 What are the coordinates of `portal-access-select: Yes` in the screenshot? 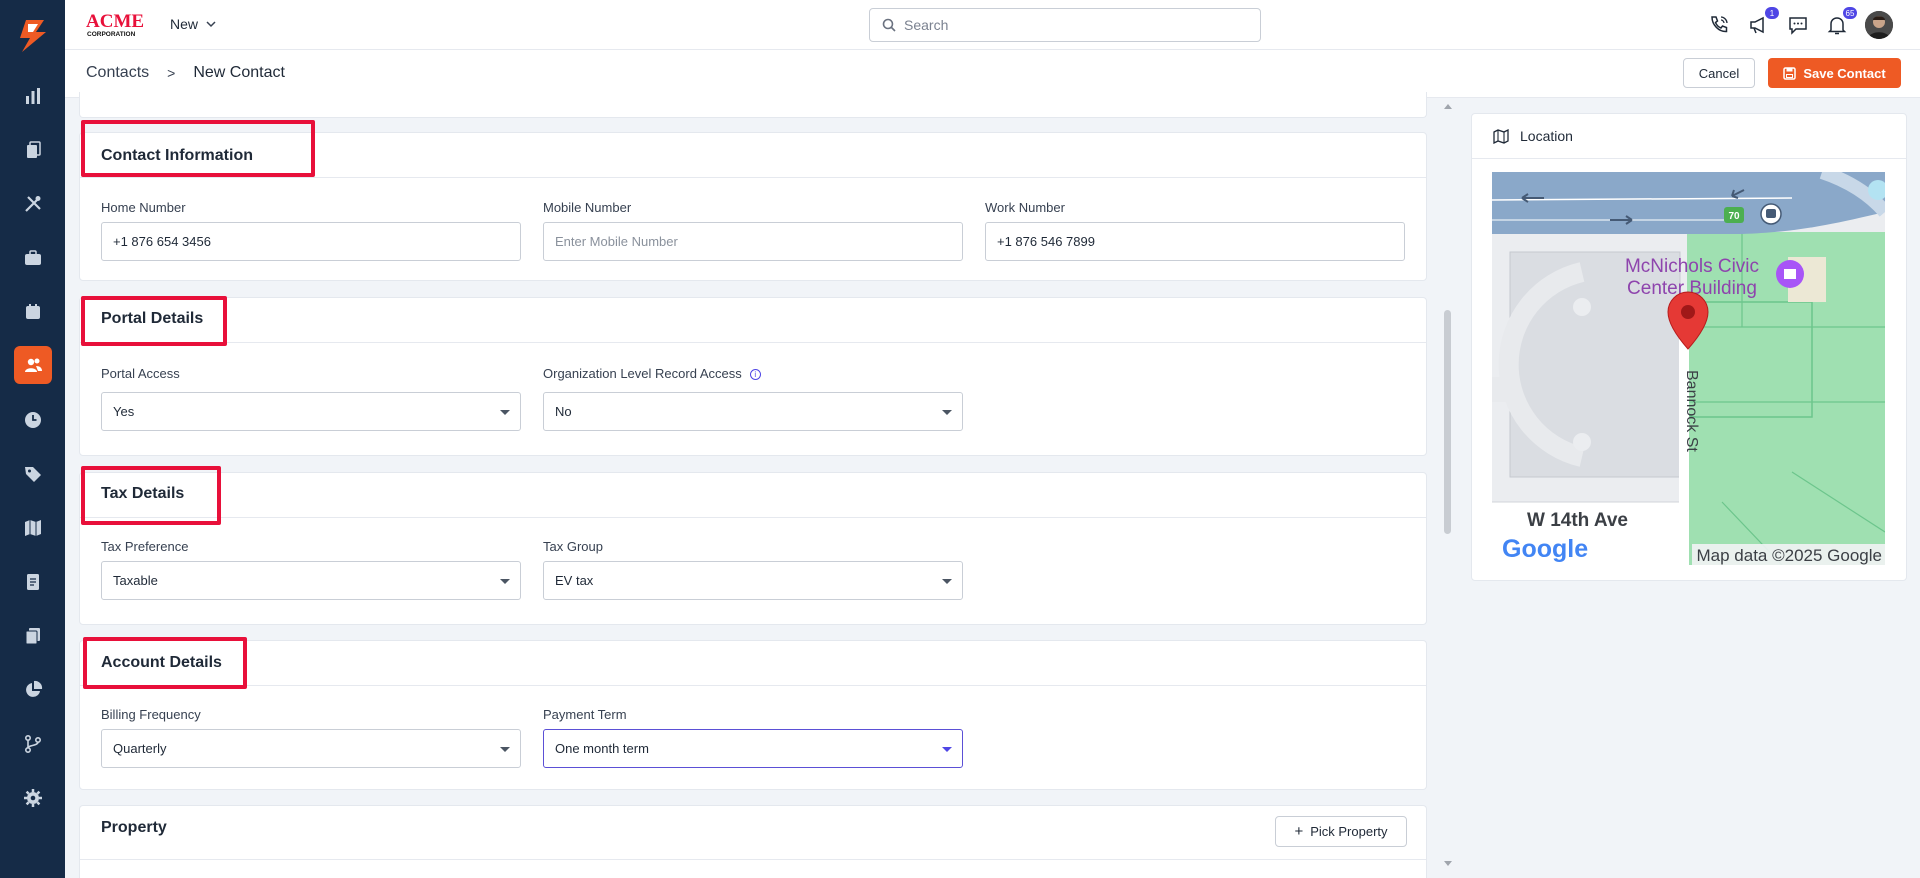 It's located at (311, 411).